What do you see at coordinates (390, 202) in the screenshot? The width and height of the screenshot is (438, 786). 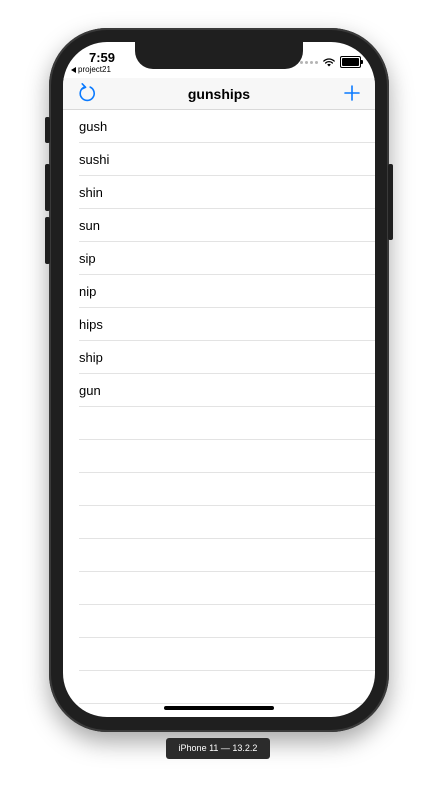 I see `power-button` at bounding box center [390, 202].